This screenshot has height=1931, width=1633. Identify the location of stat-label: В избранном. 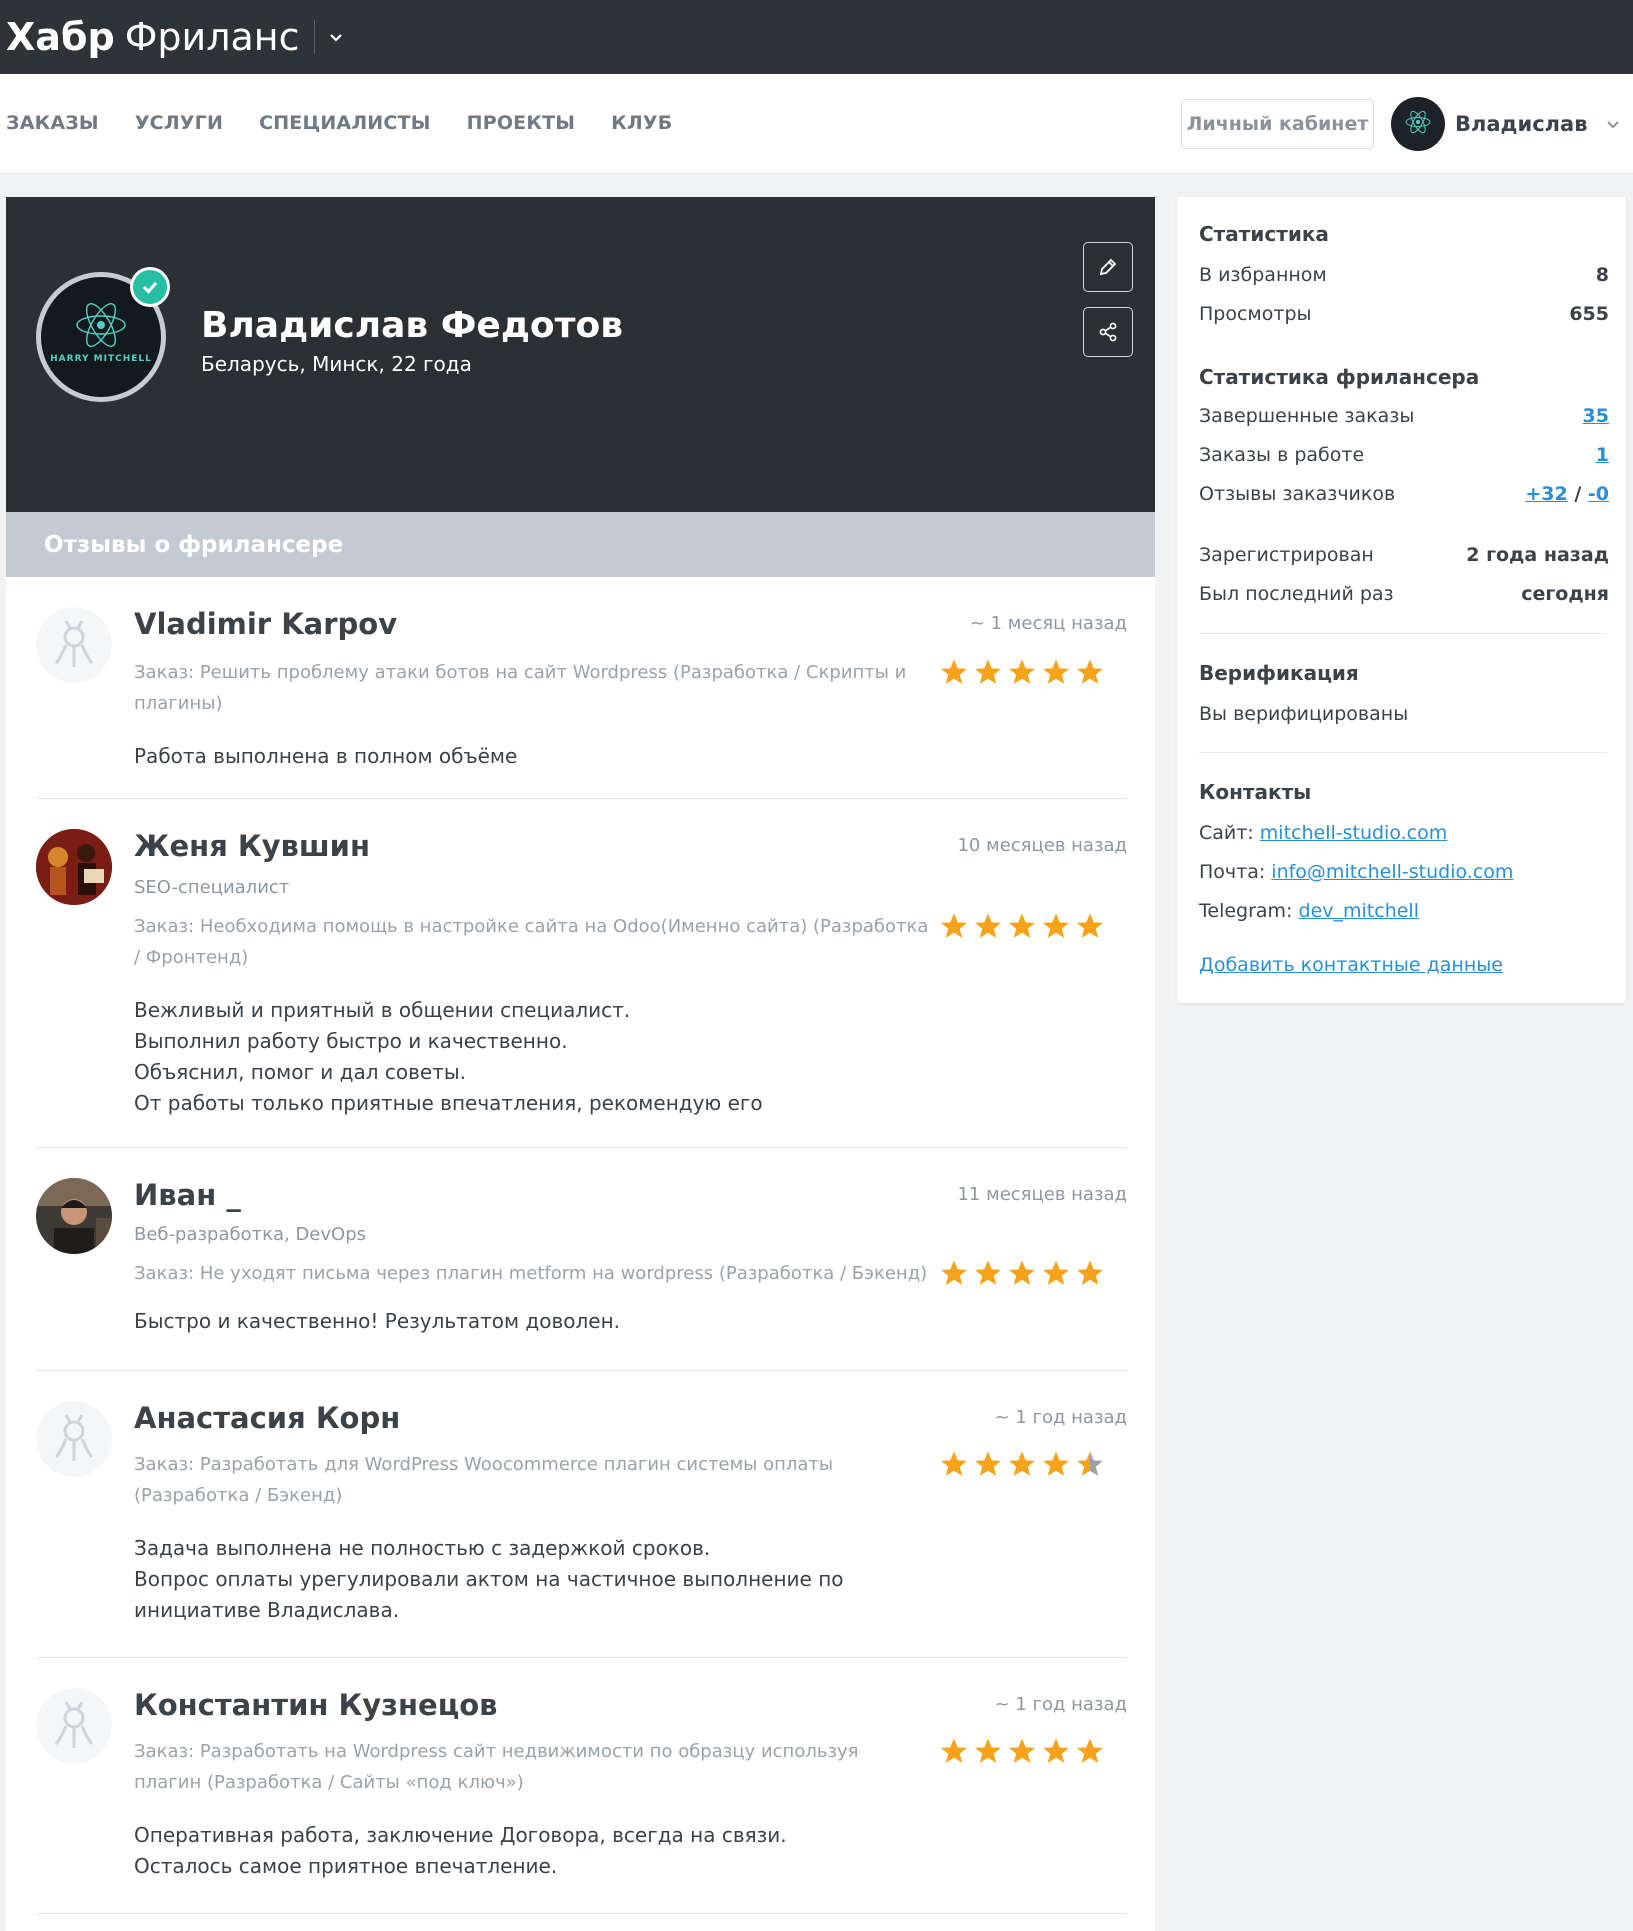
(1263, 275).